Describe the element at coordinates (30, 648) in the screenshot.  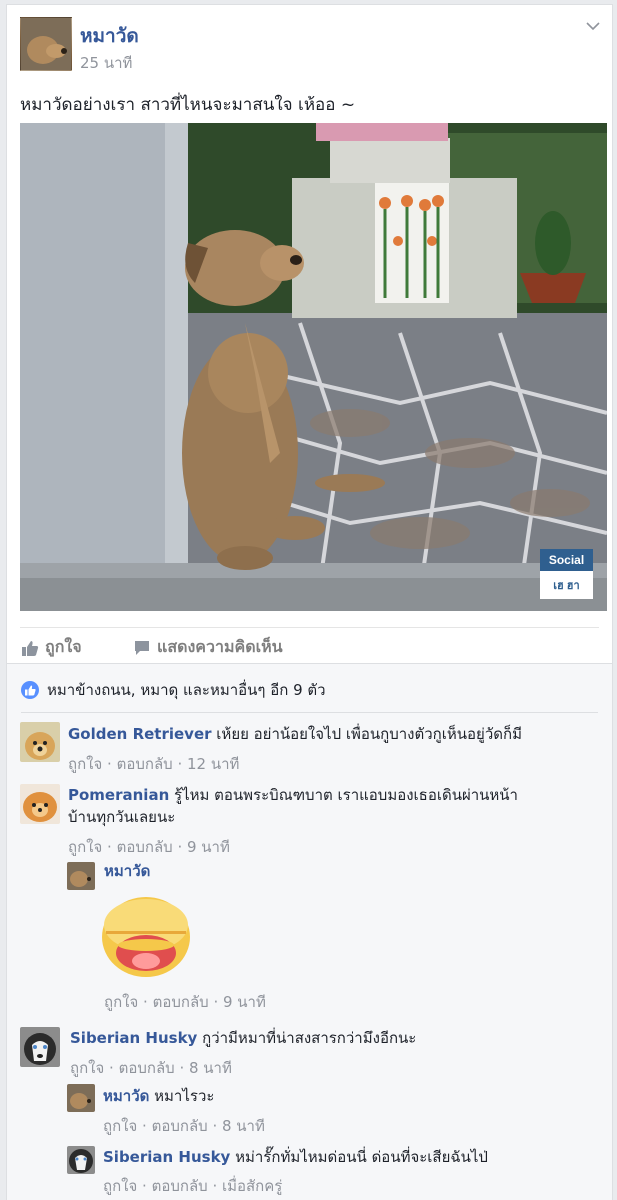
I see `thumbs-up-icon` at that location.